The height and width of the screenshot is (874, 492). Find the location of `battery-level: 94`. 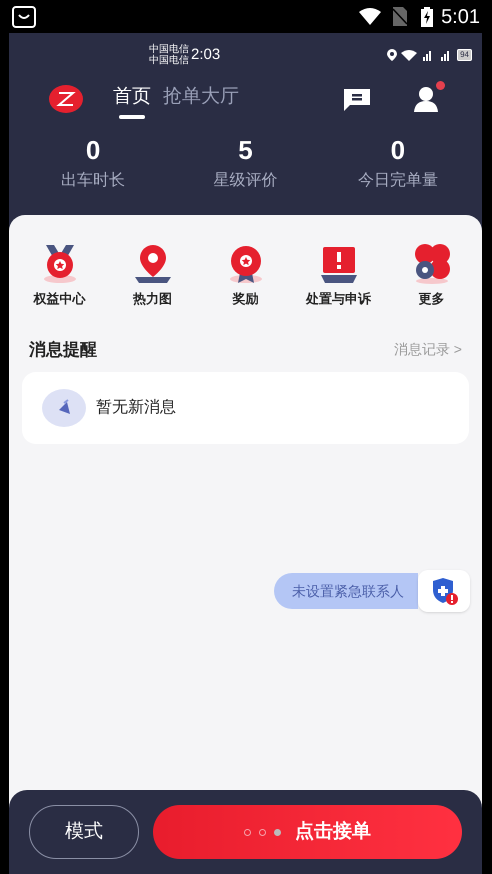

battery-level: 94 is located at coordinates (464, 55).